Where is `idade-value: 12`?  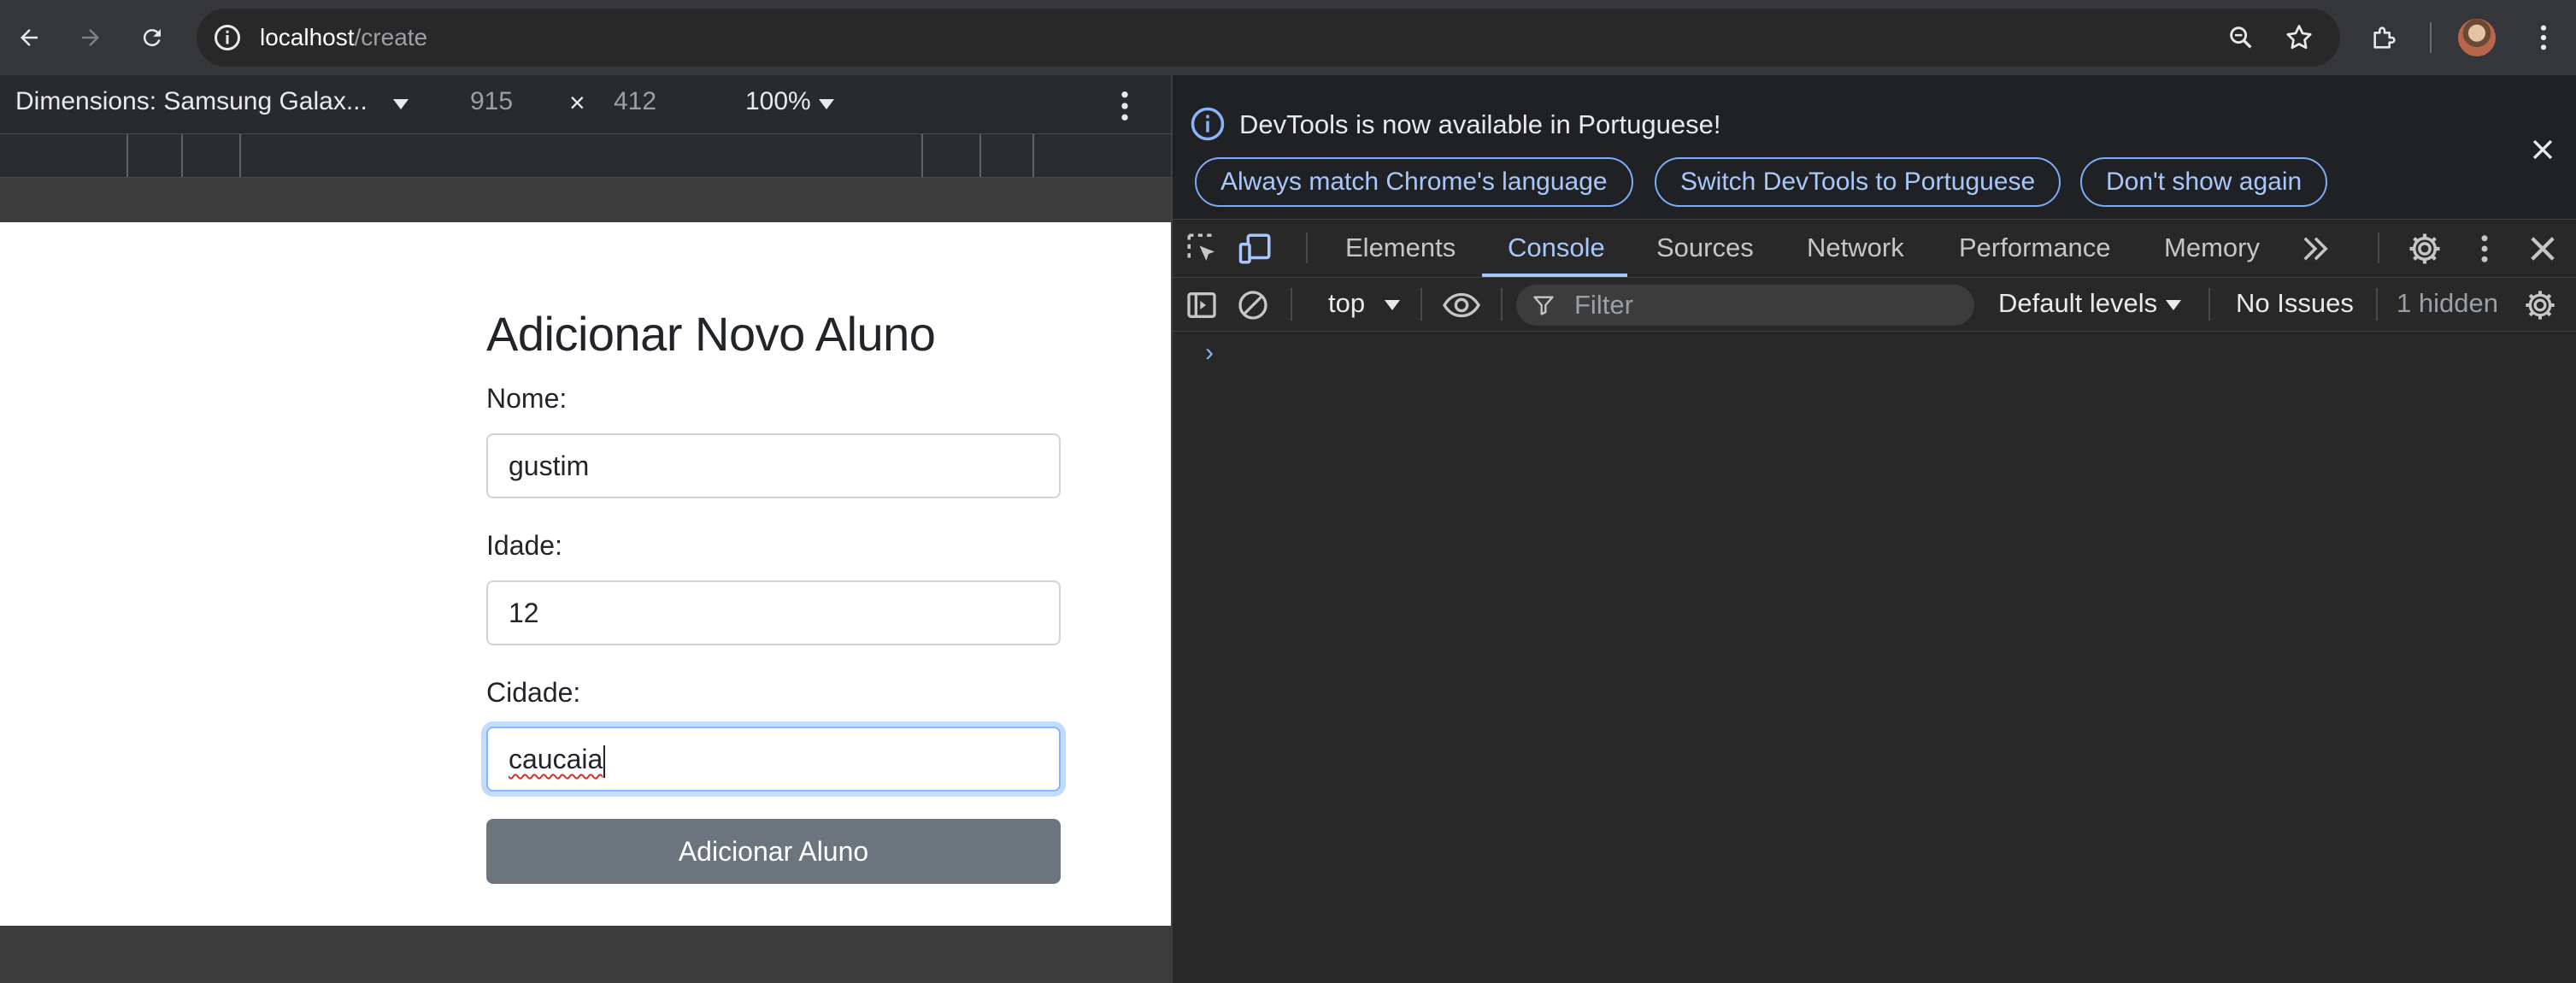
idade-value: 12 is located at coordinates (524, 612).